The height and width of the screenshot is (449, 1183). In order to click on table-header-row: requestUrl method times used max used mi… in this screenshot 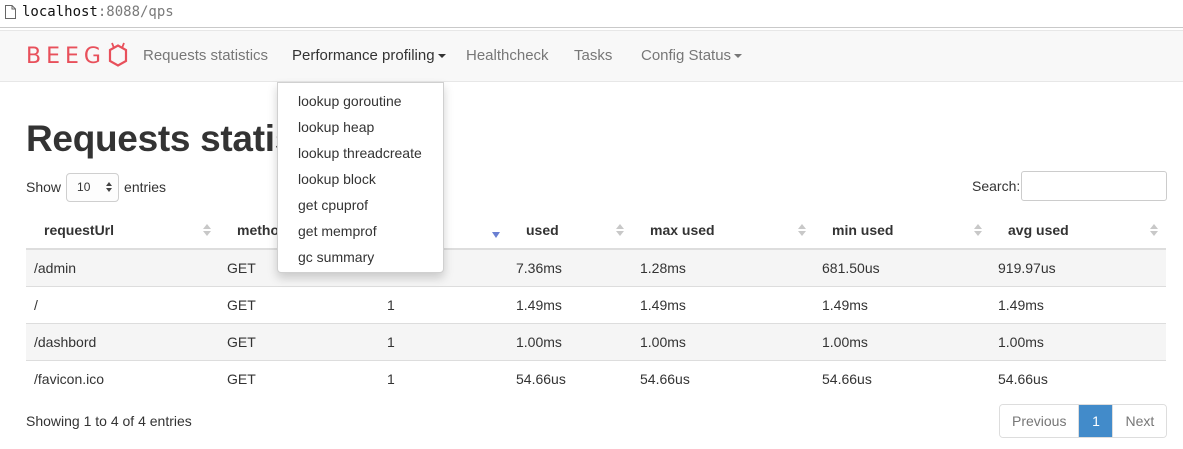, I will do `click(596, 230)`.